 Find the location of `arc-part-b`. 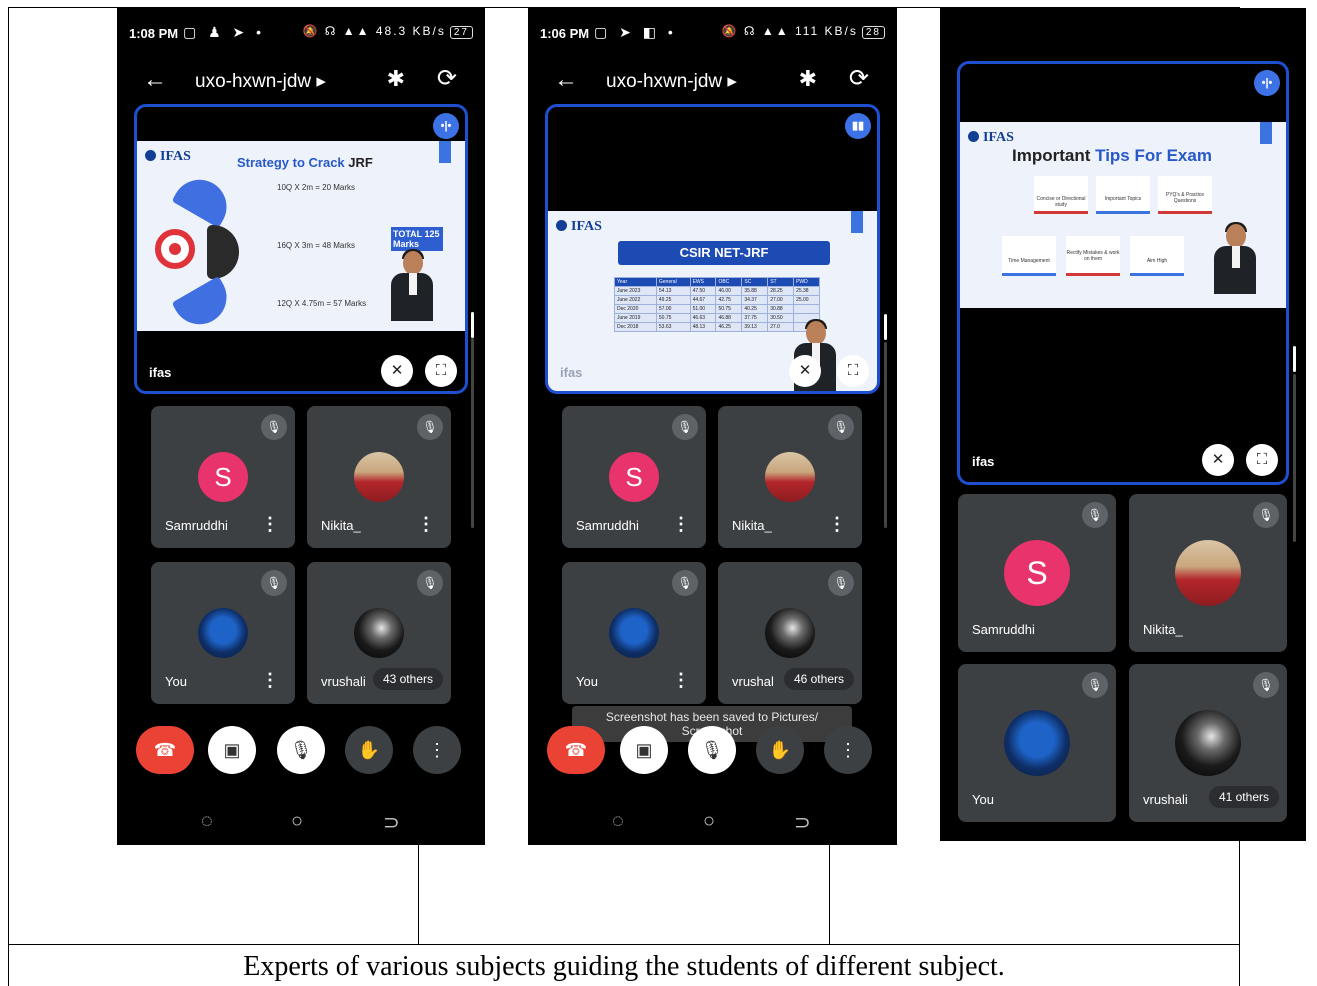

arc-part-b is located at coordinates (223, 252).